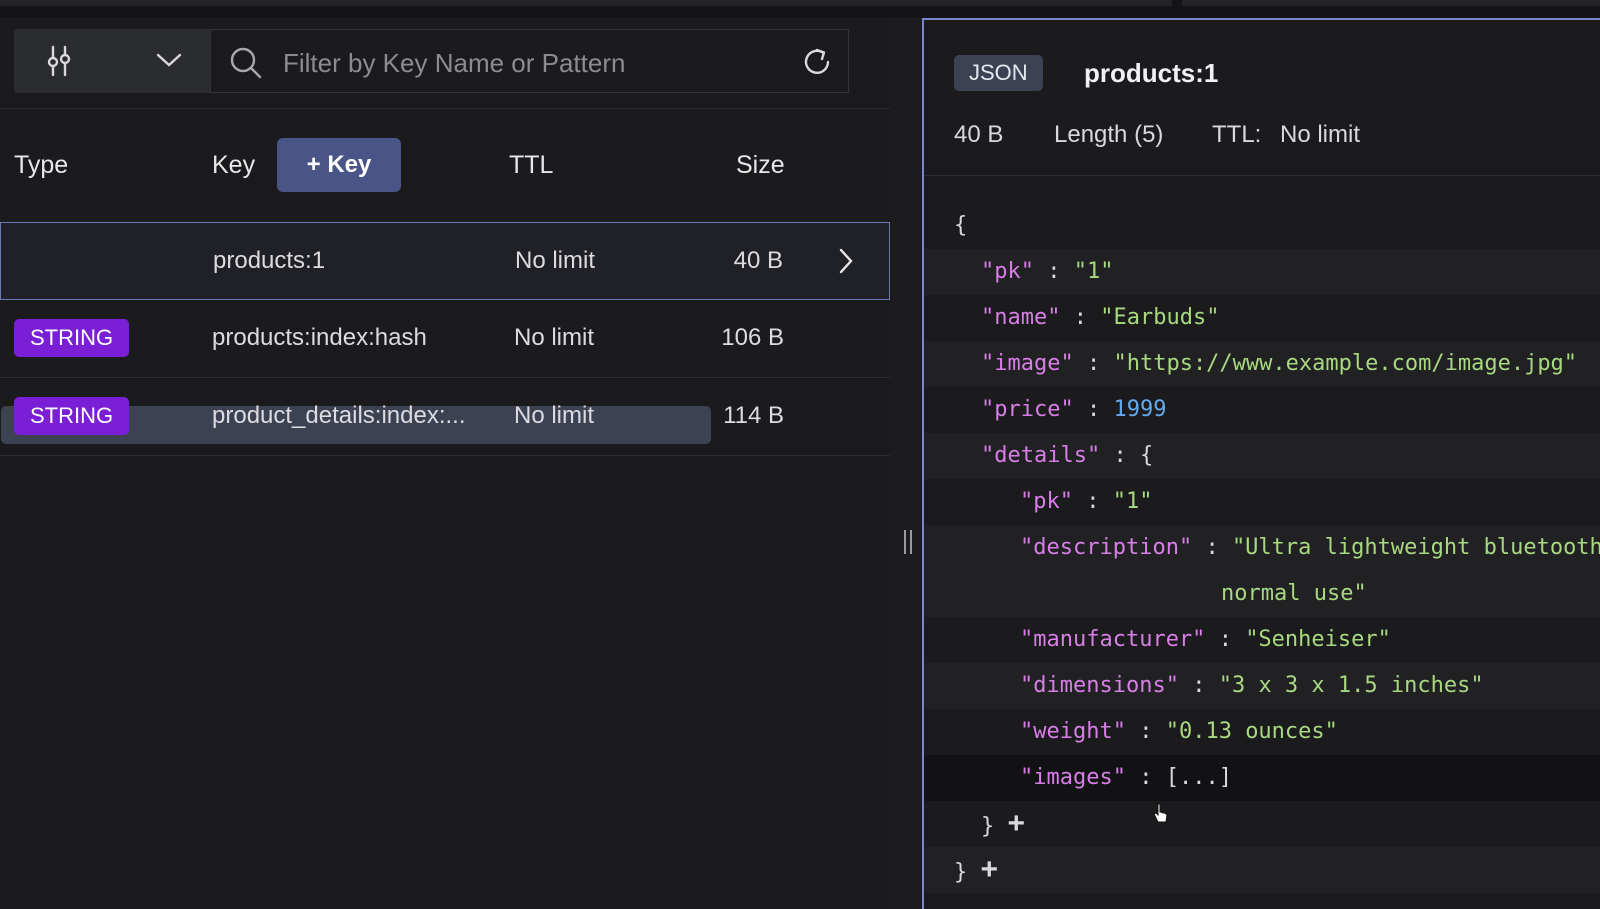 The image size is (1600, 909). I want to click on json-value: "https://www.example.com/image.jpg", so click(1345, 363).